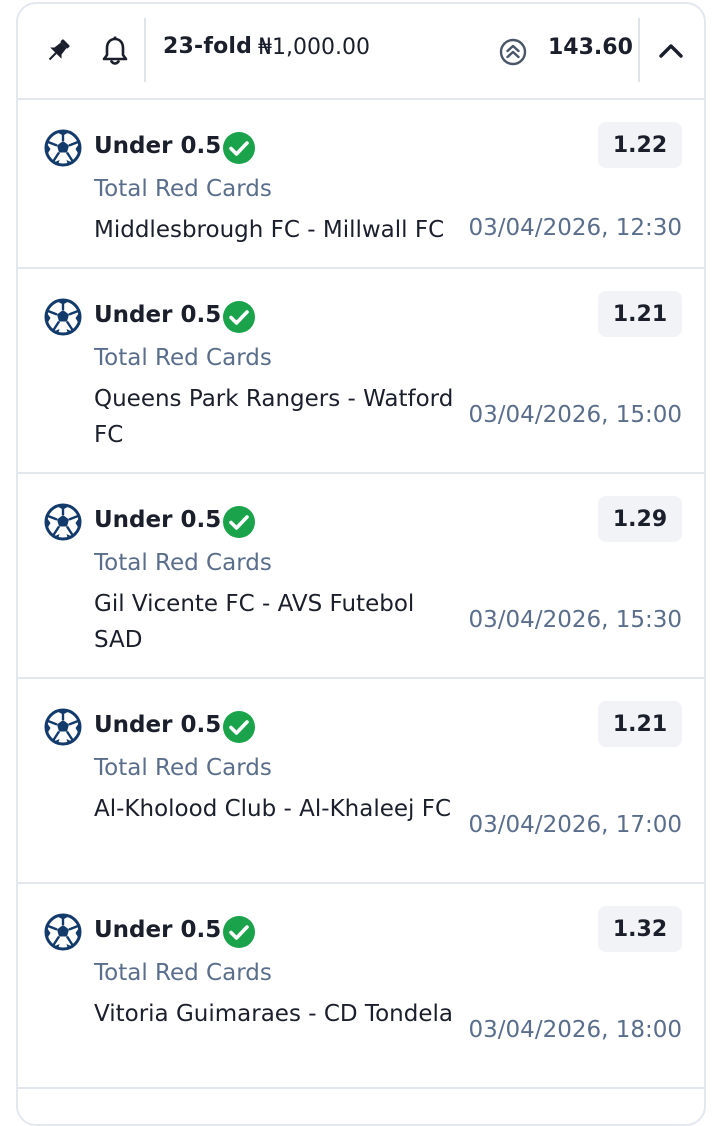 The image size is (720, 1126). I want to click on event-datetime: 03/04/2026, 17:00, so click(575, 825).